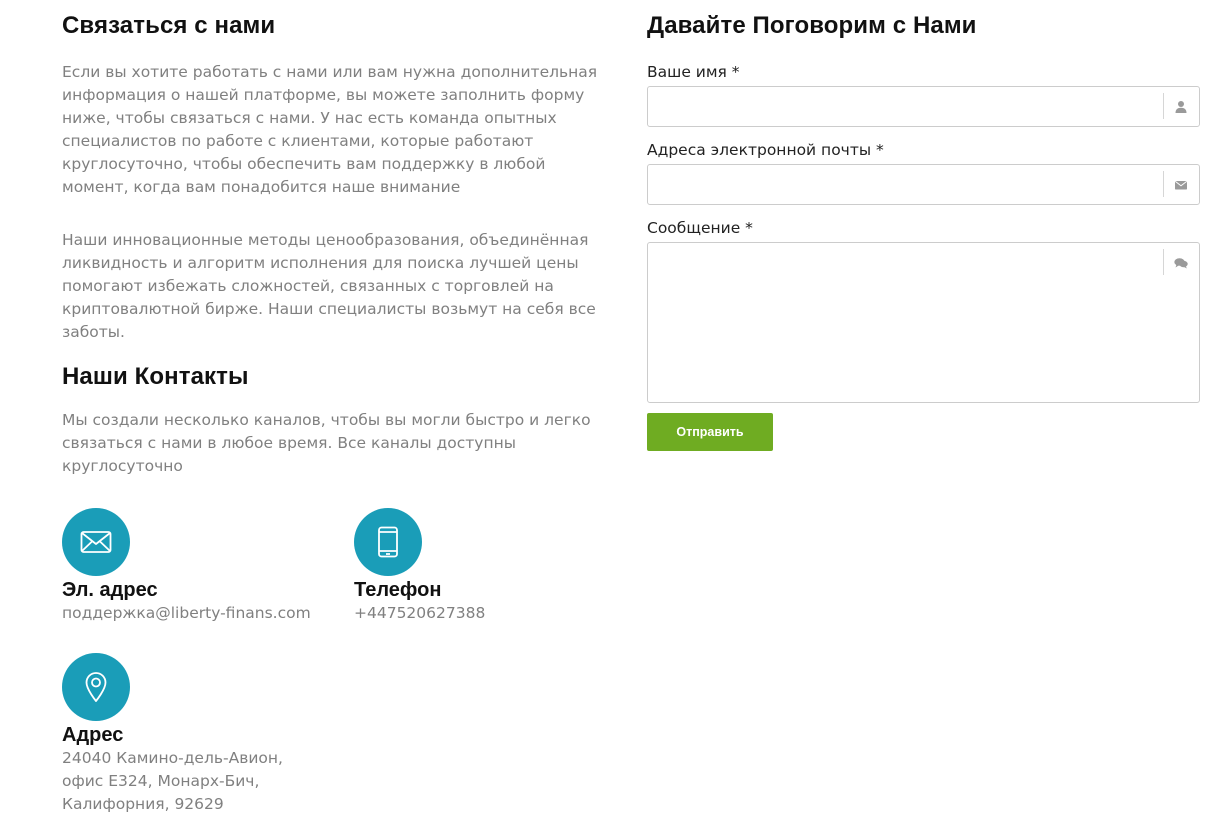 The height and width of the screenshot is (839, 1221). I want to click on name-label: Ваше имя *, so click(693, 72).